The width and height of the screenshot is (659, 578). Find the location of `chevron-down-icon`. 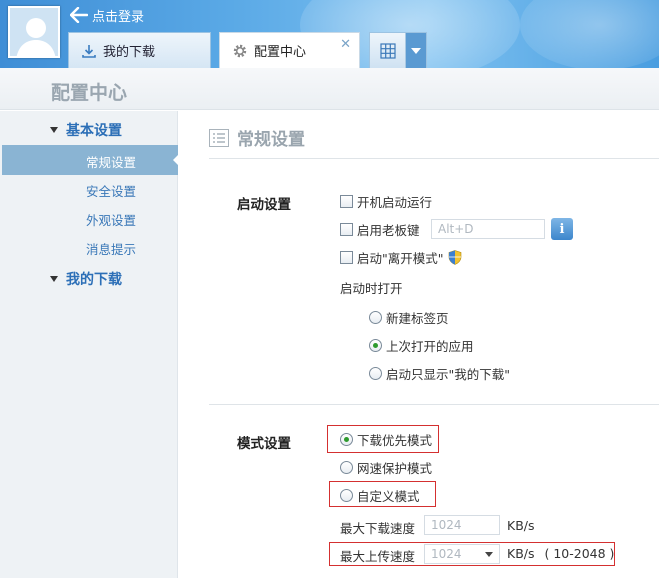

chevron-down-icon is located at coordinates (416, 50).